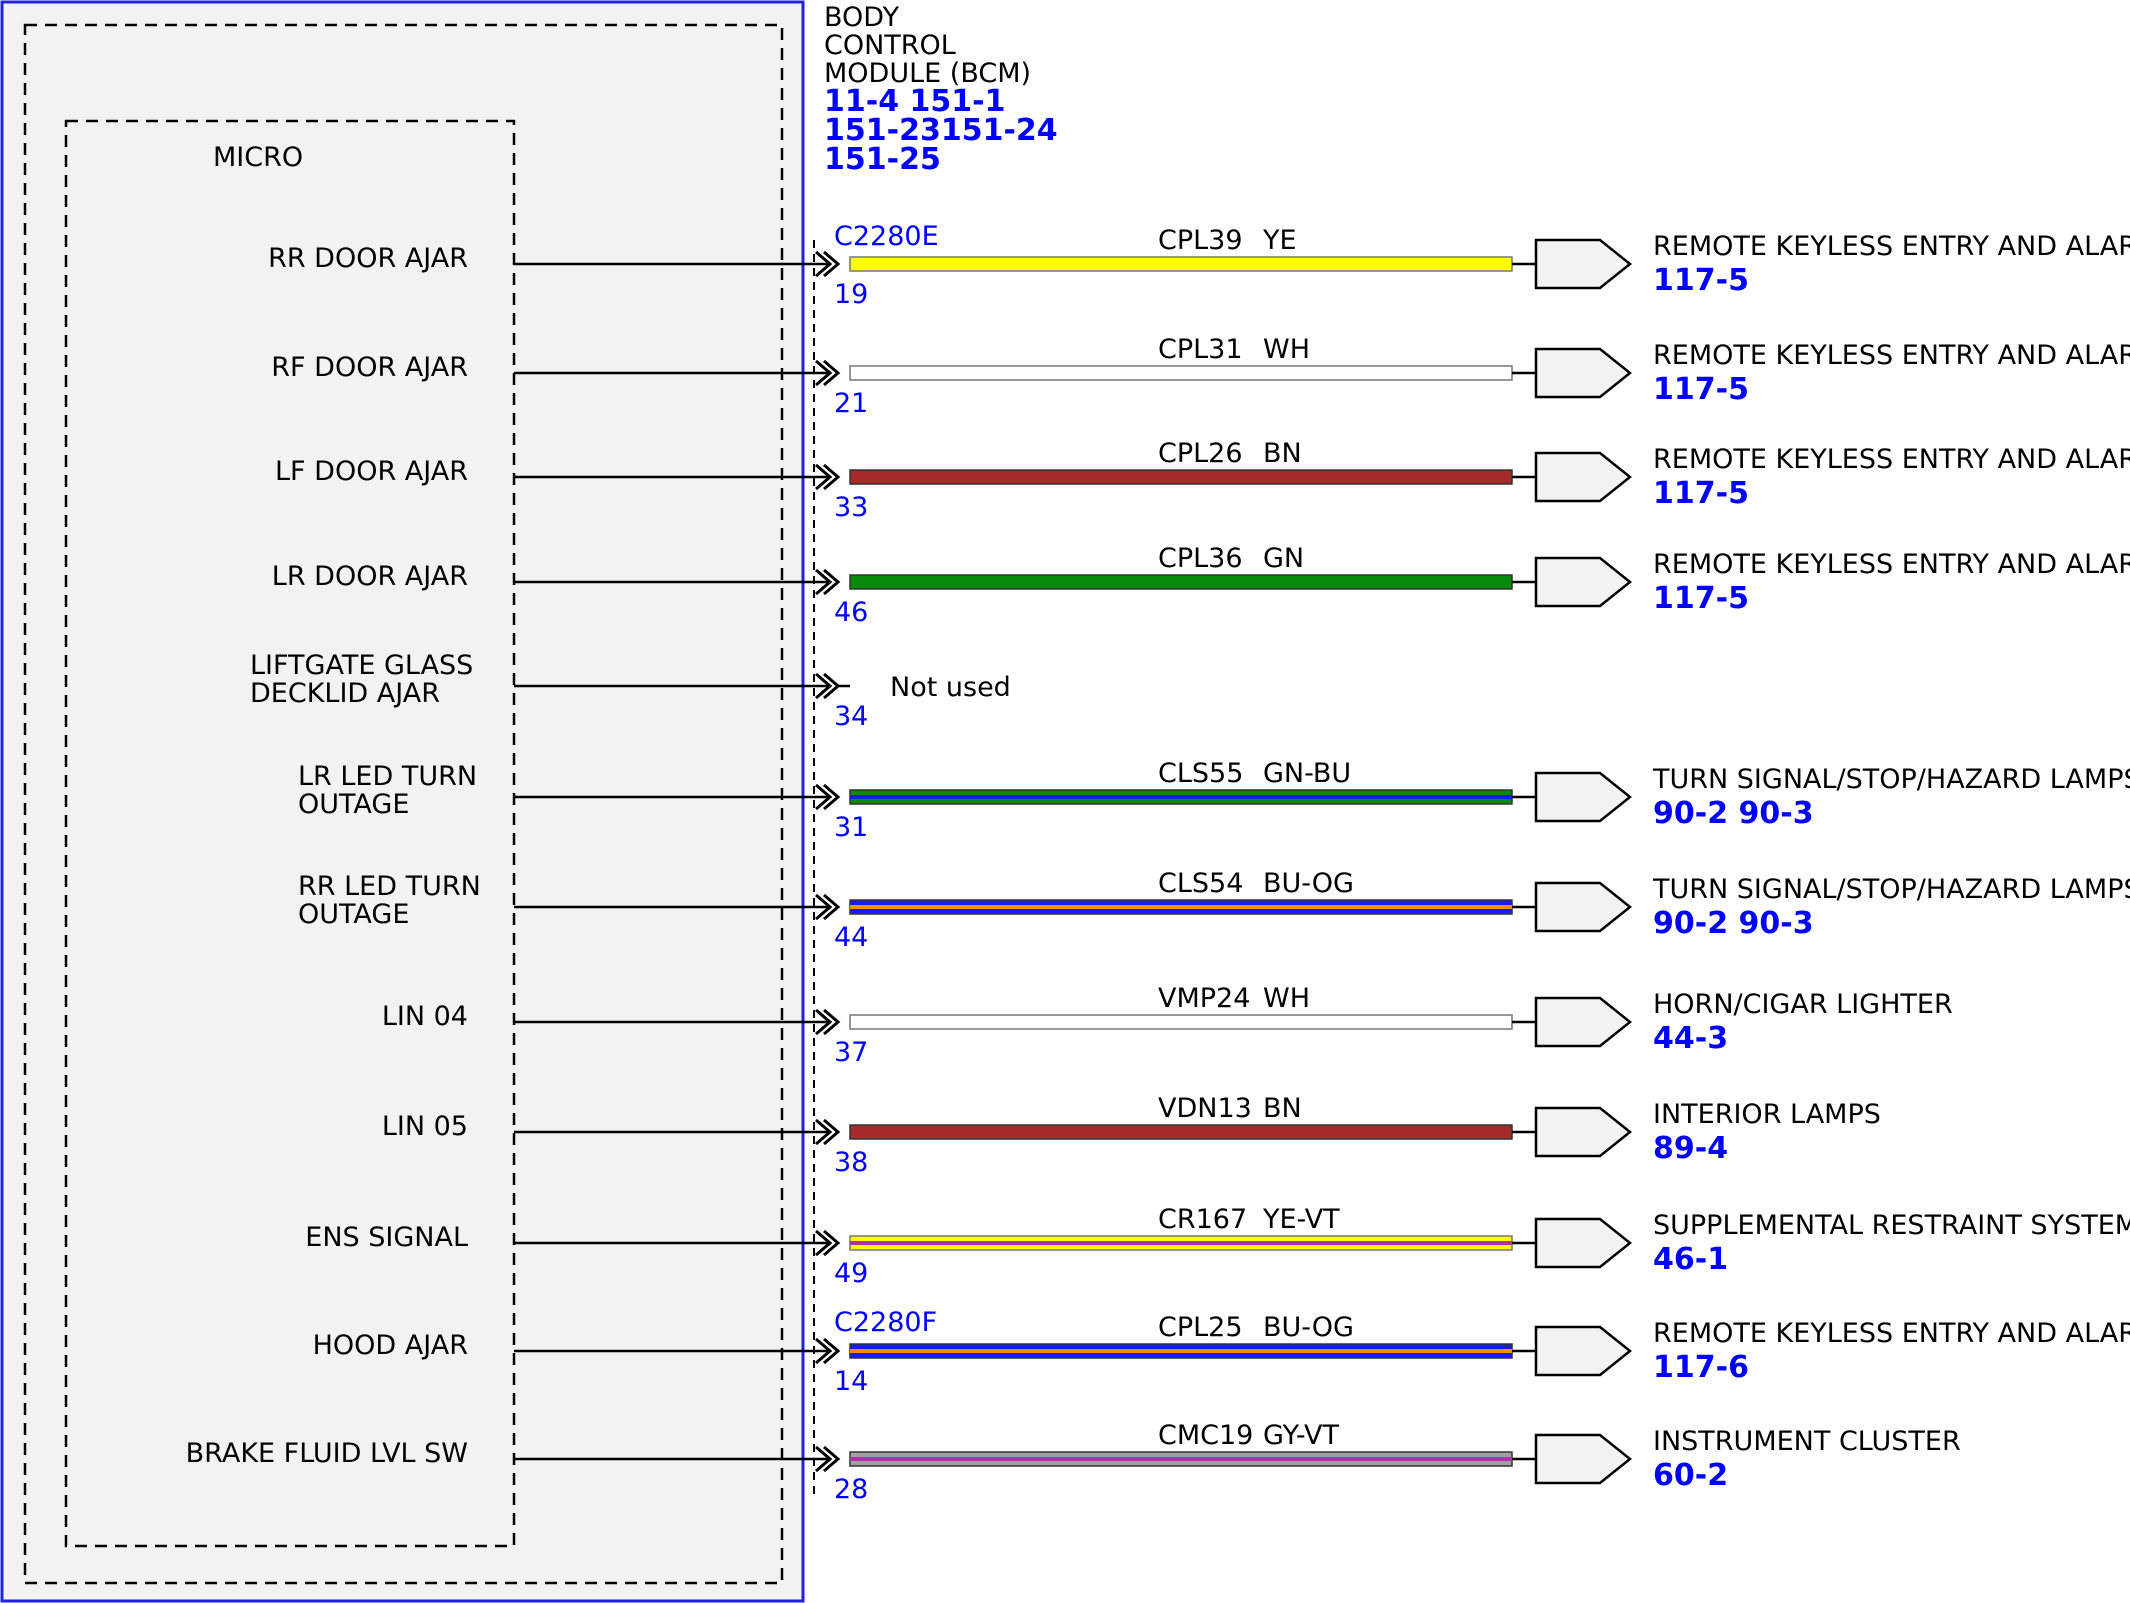 The image size is (2130, 1603). What do you see at coordinates (851, 1052) in the screenshot?
I see `pin-number: 37` at bounding box center [851, 1052].